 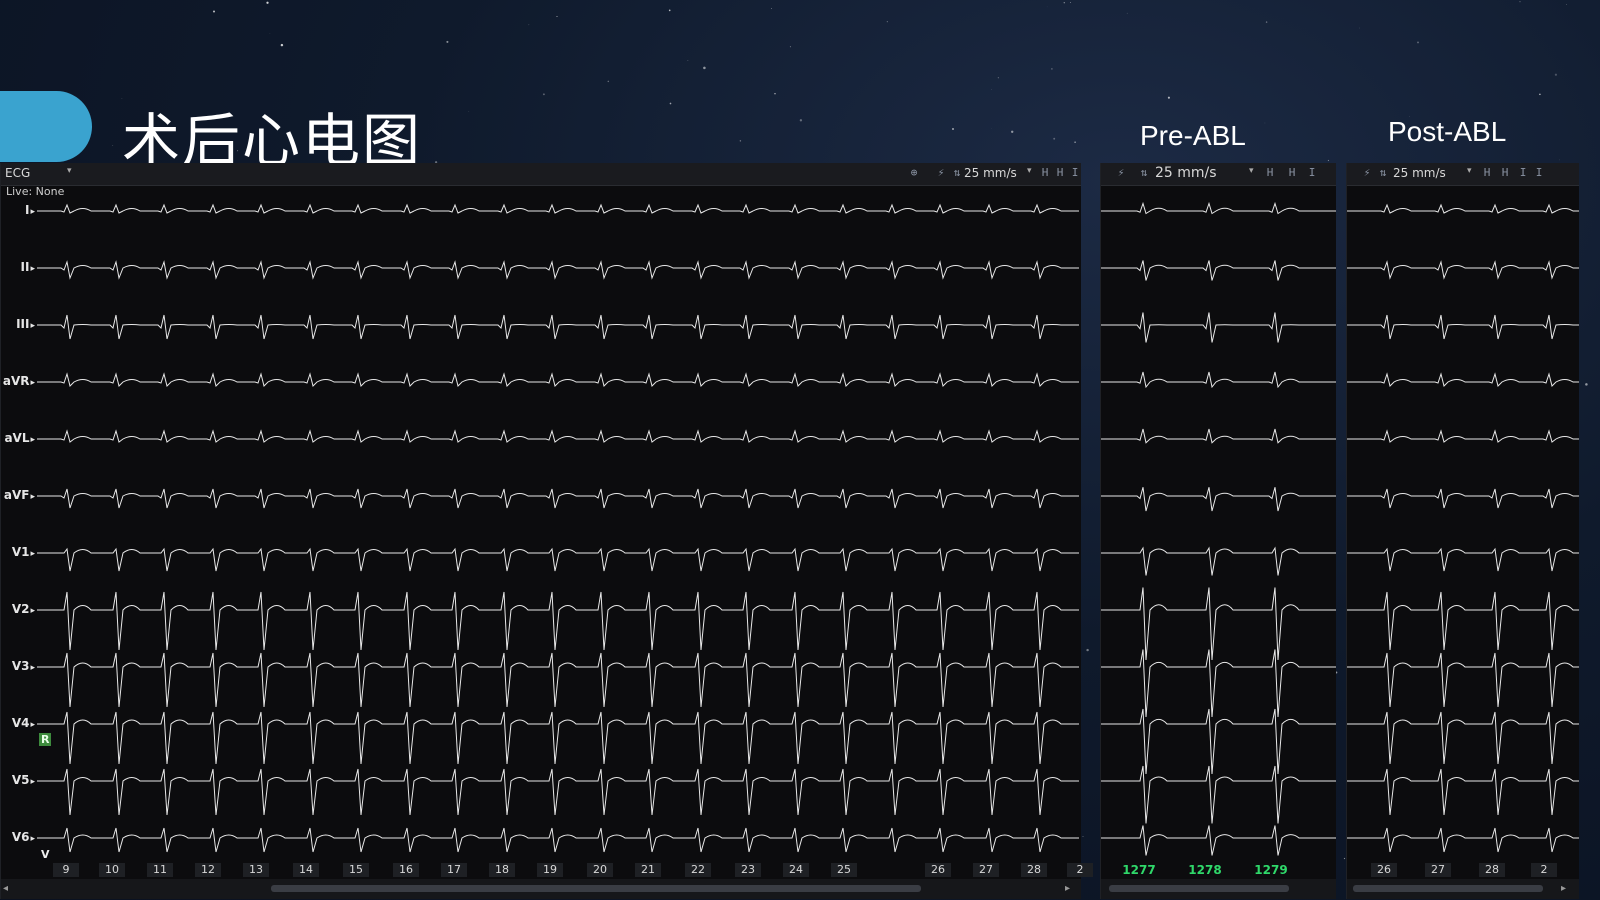 I want to click on pre-trace-ii, so click(x=1218, y=270).